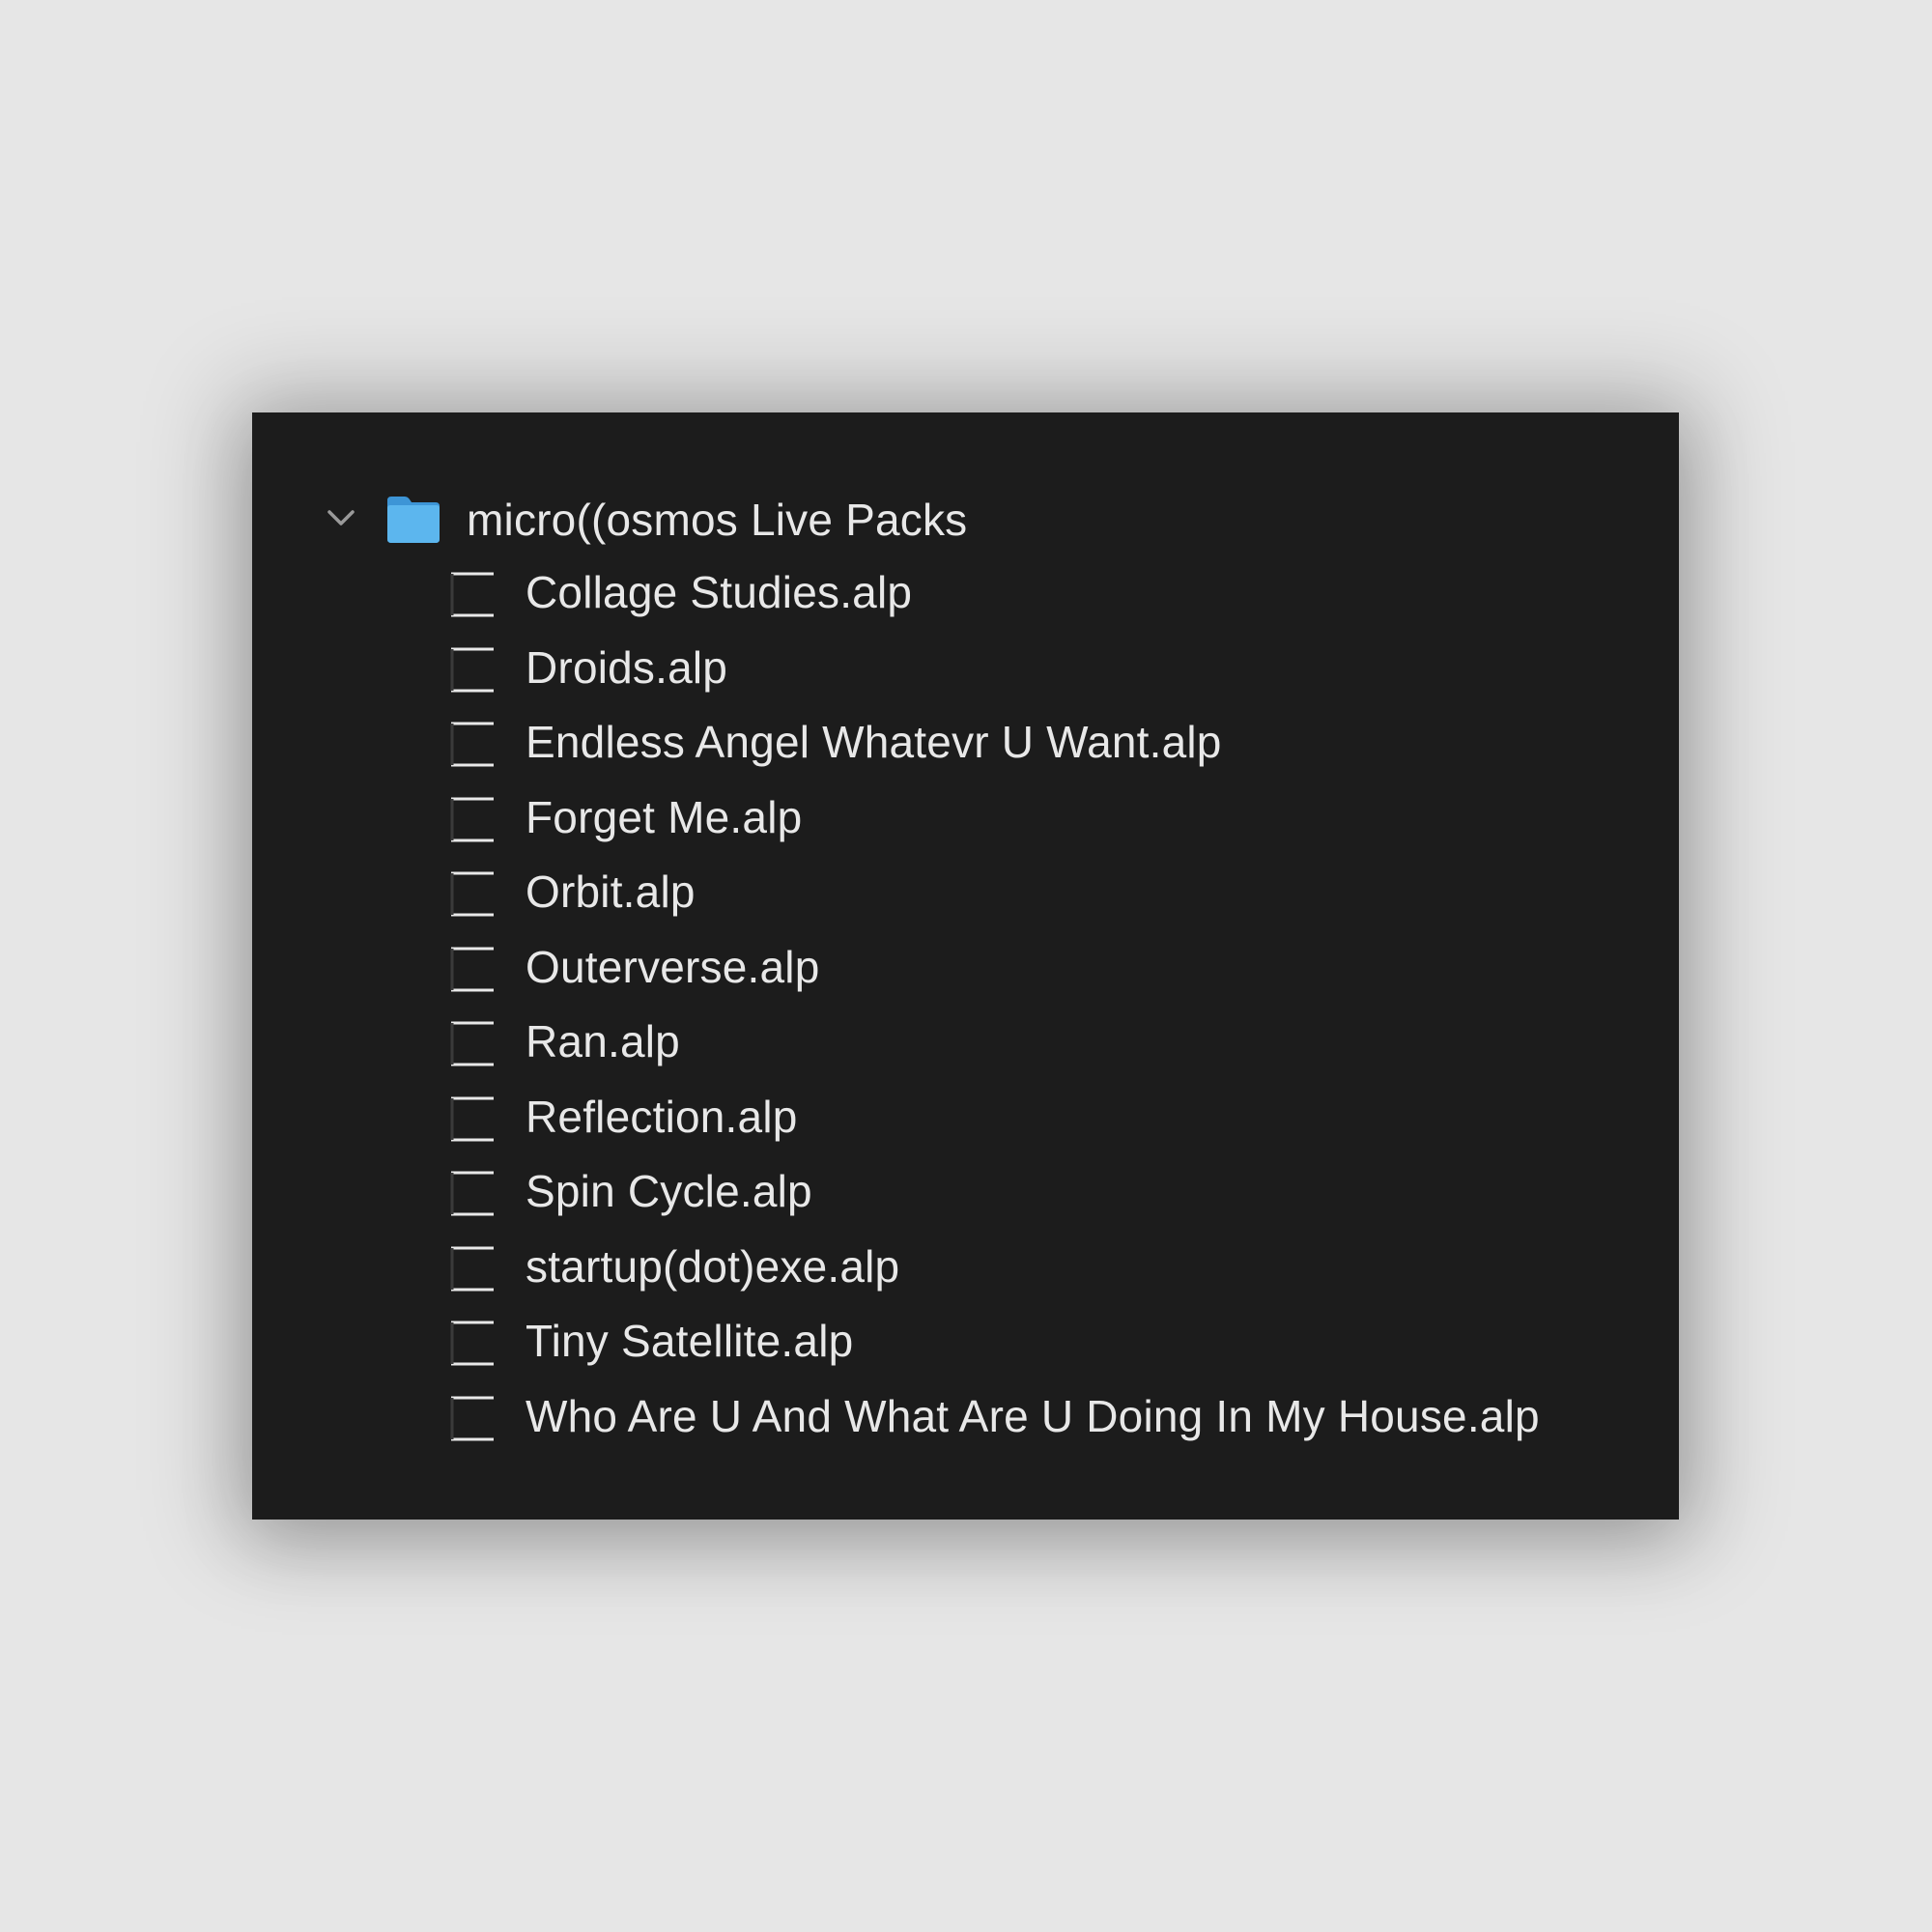 This screenshot has height=1932, width=1932. What do you see at coordinates (669, 1191) in the screenshot?
I see `file-name: Spin Cycle.alp` at bounding box center [669, 1191].